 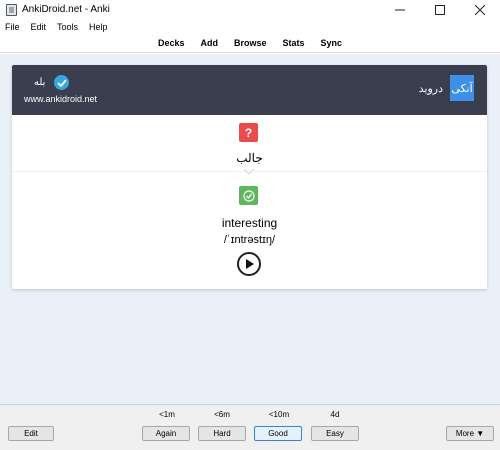 I want to click on toolbar-stats: Stats, so click(x=294, y=43).